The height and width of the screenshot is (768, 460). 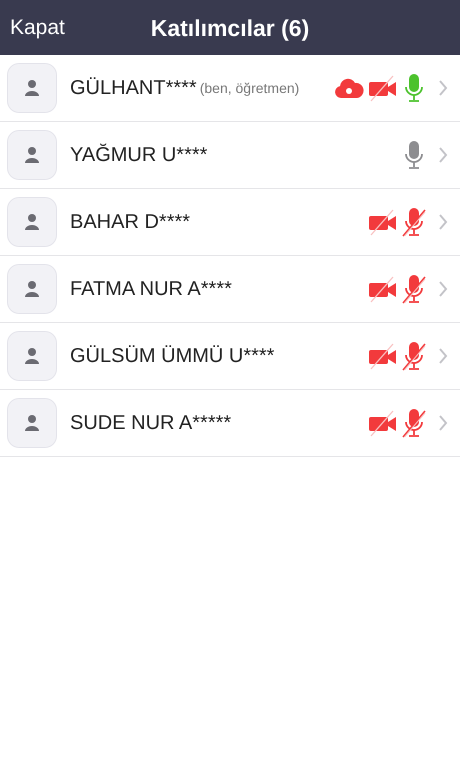 What do you see at coordinates (172, 356) in the screenshot?
I see `participant-name: GÜLSÜM ÜMMÜ U****` at bounding box center [172, 356].